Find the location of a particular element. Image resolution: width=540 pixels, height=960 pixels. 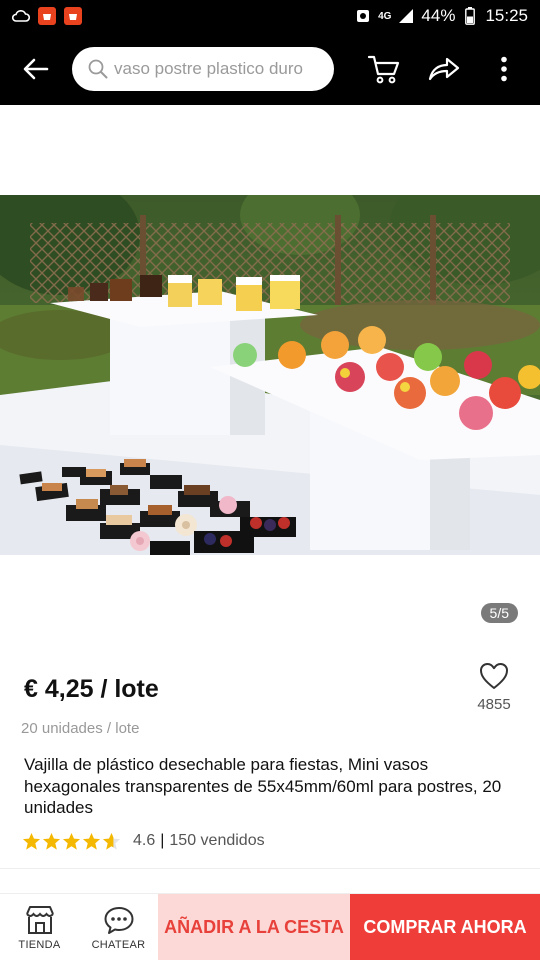

store-icon is located at coordinates (39, 919).